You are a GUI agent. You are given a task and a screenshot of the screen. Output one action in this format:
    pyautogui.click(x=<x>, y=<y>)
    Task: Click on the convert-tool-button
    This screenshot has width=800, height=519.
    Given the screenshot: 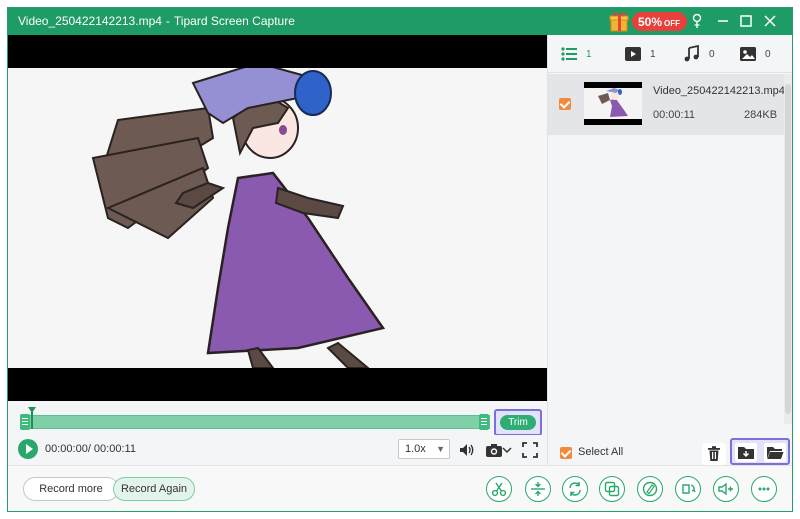 What is the action you would take?
    pyautogui.click(x=575, y=489)
    